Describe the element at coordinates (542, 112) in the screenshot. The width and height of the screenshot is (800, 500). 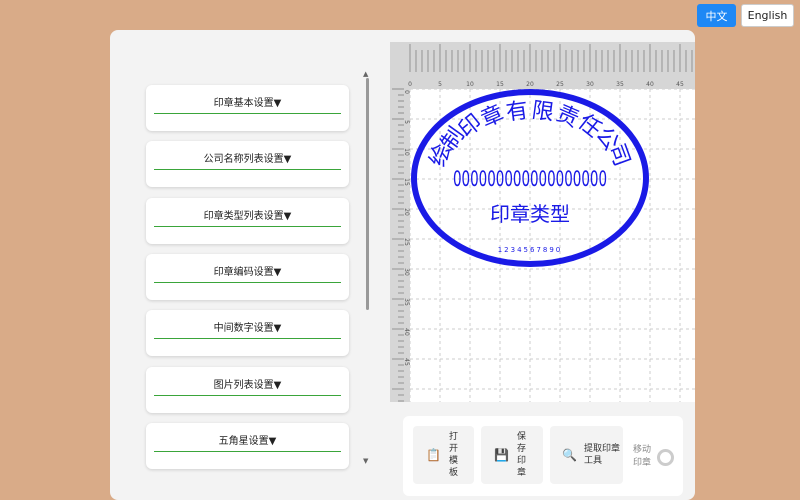
I see `stamp-company-char: 限` at that location.